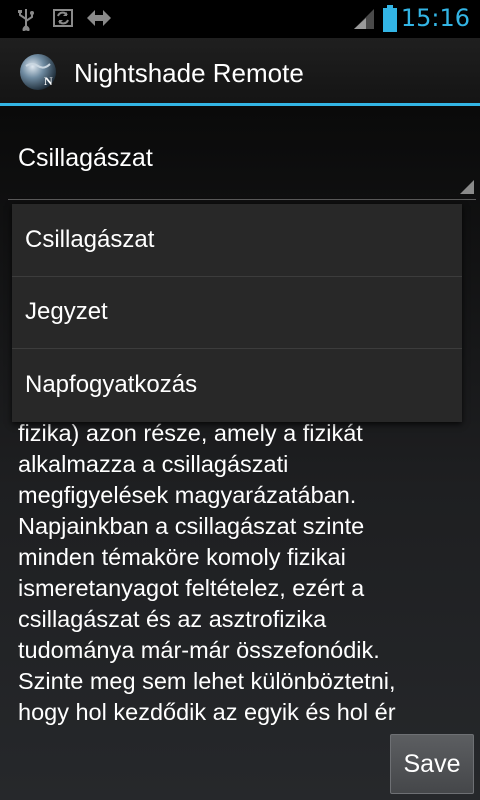 The width and height of the screenshot is (480, 800). I want to click on article-line: Szinte meg sem lehet különböztetni,, so click(207, 681).